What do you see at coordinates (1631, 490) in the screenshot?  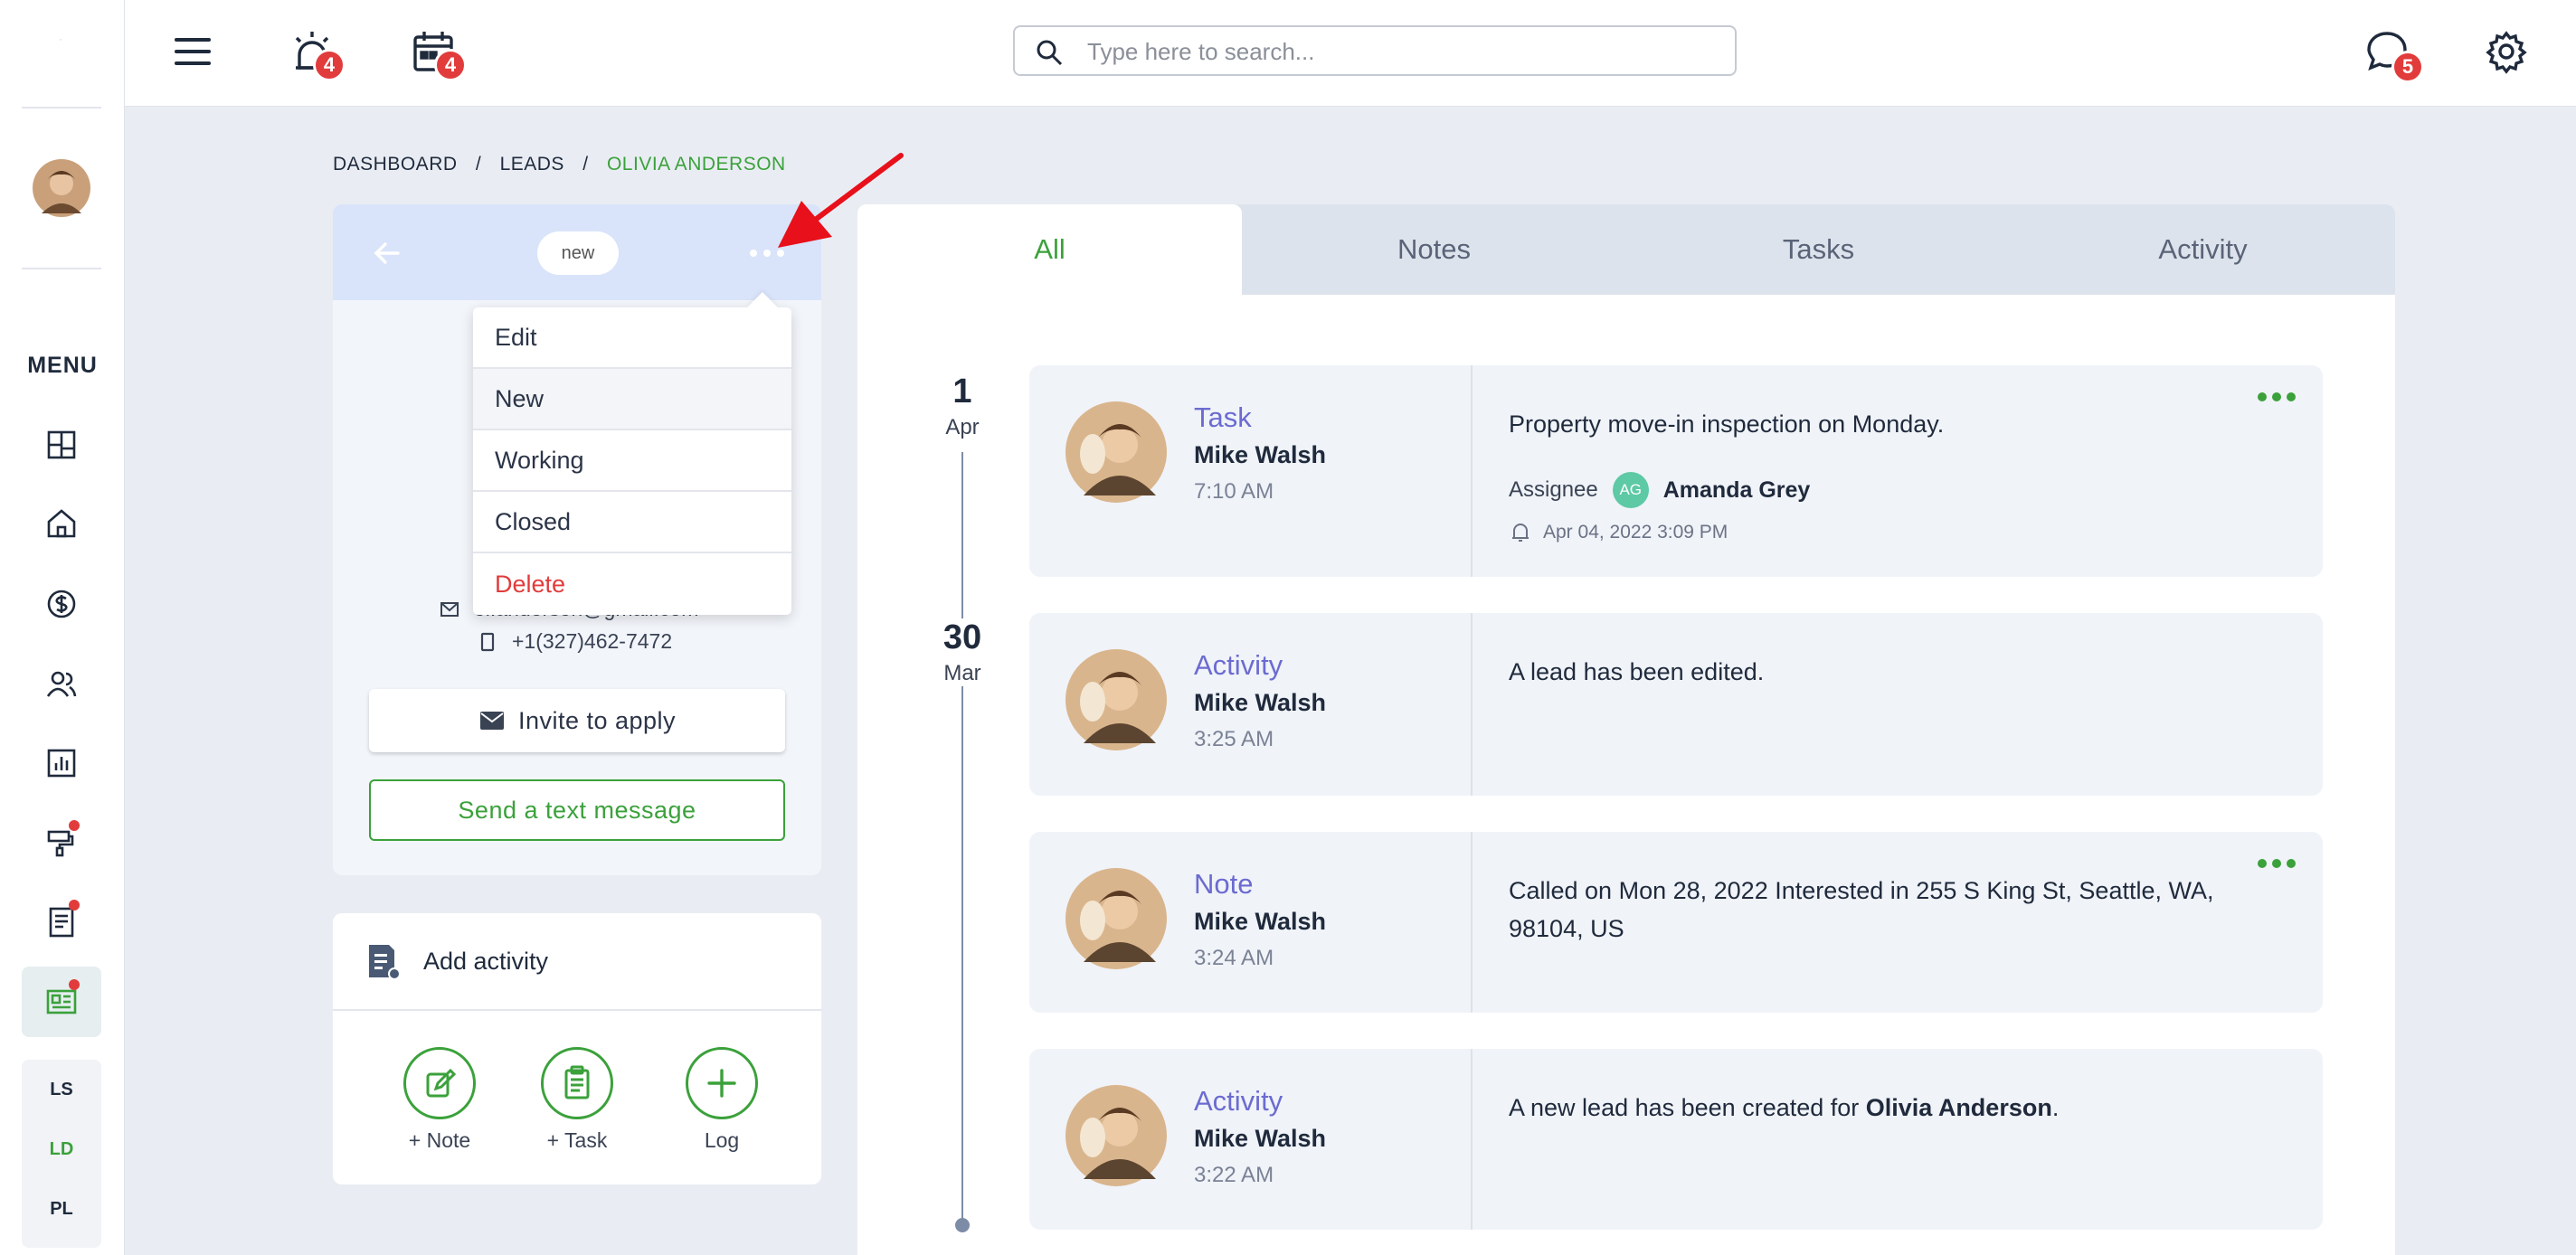 I see `assignee-avatar: AG` at bounding box center [1631, 490].